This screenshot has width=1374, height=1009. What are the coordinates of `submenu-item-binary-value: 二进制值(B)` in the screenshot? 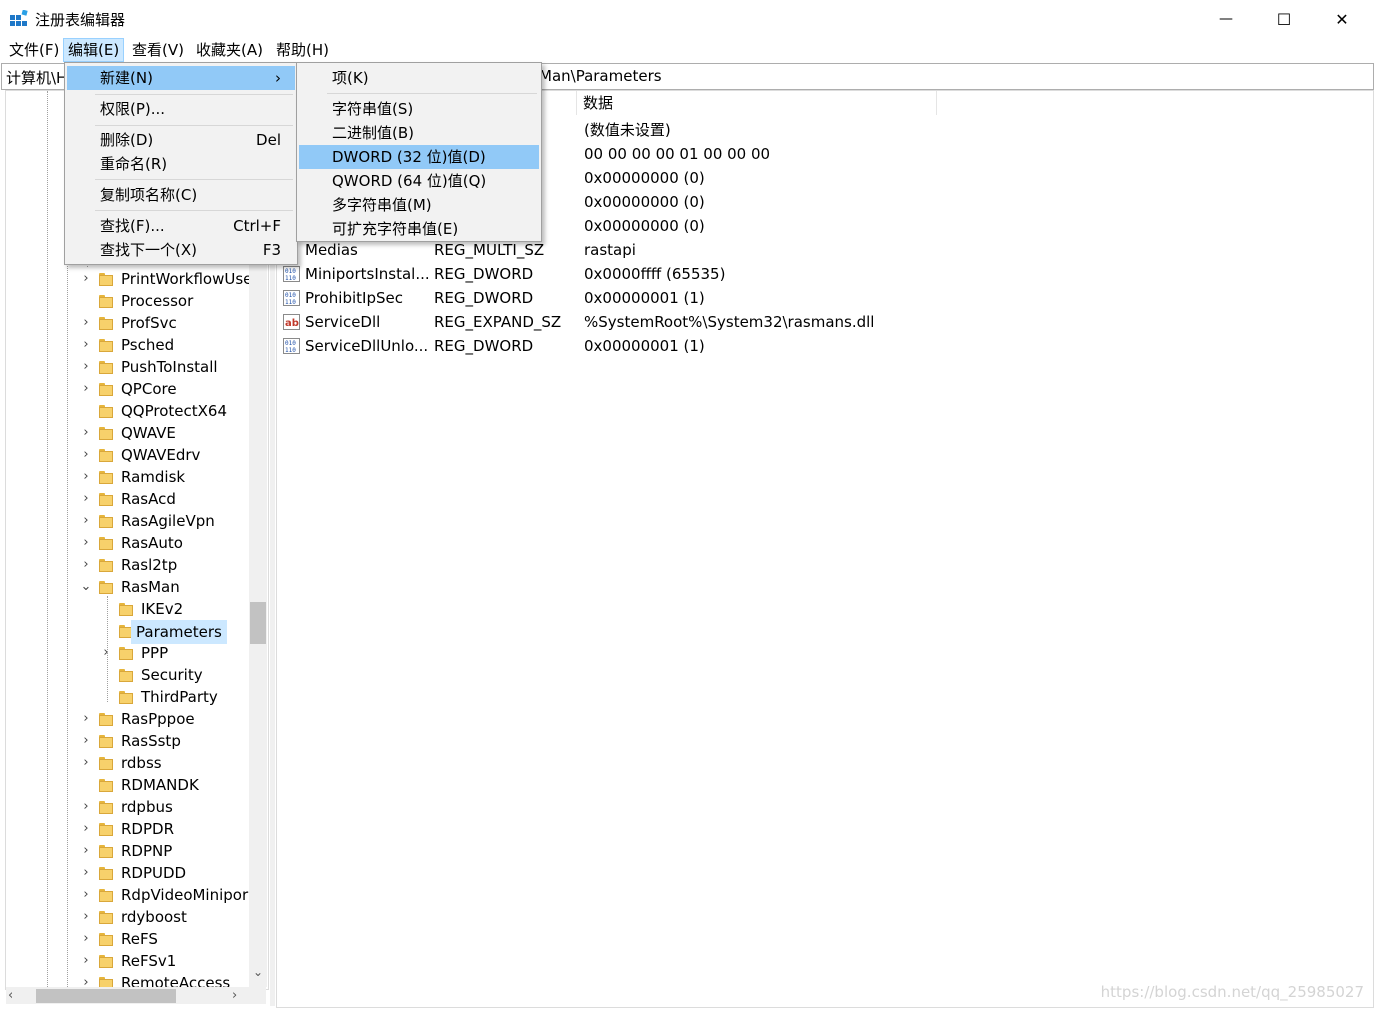 It's located at (419, 133).